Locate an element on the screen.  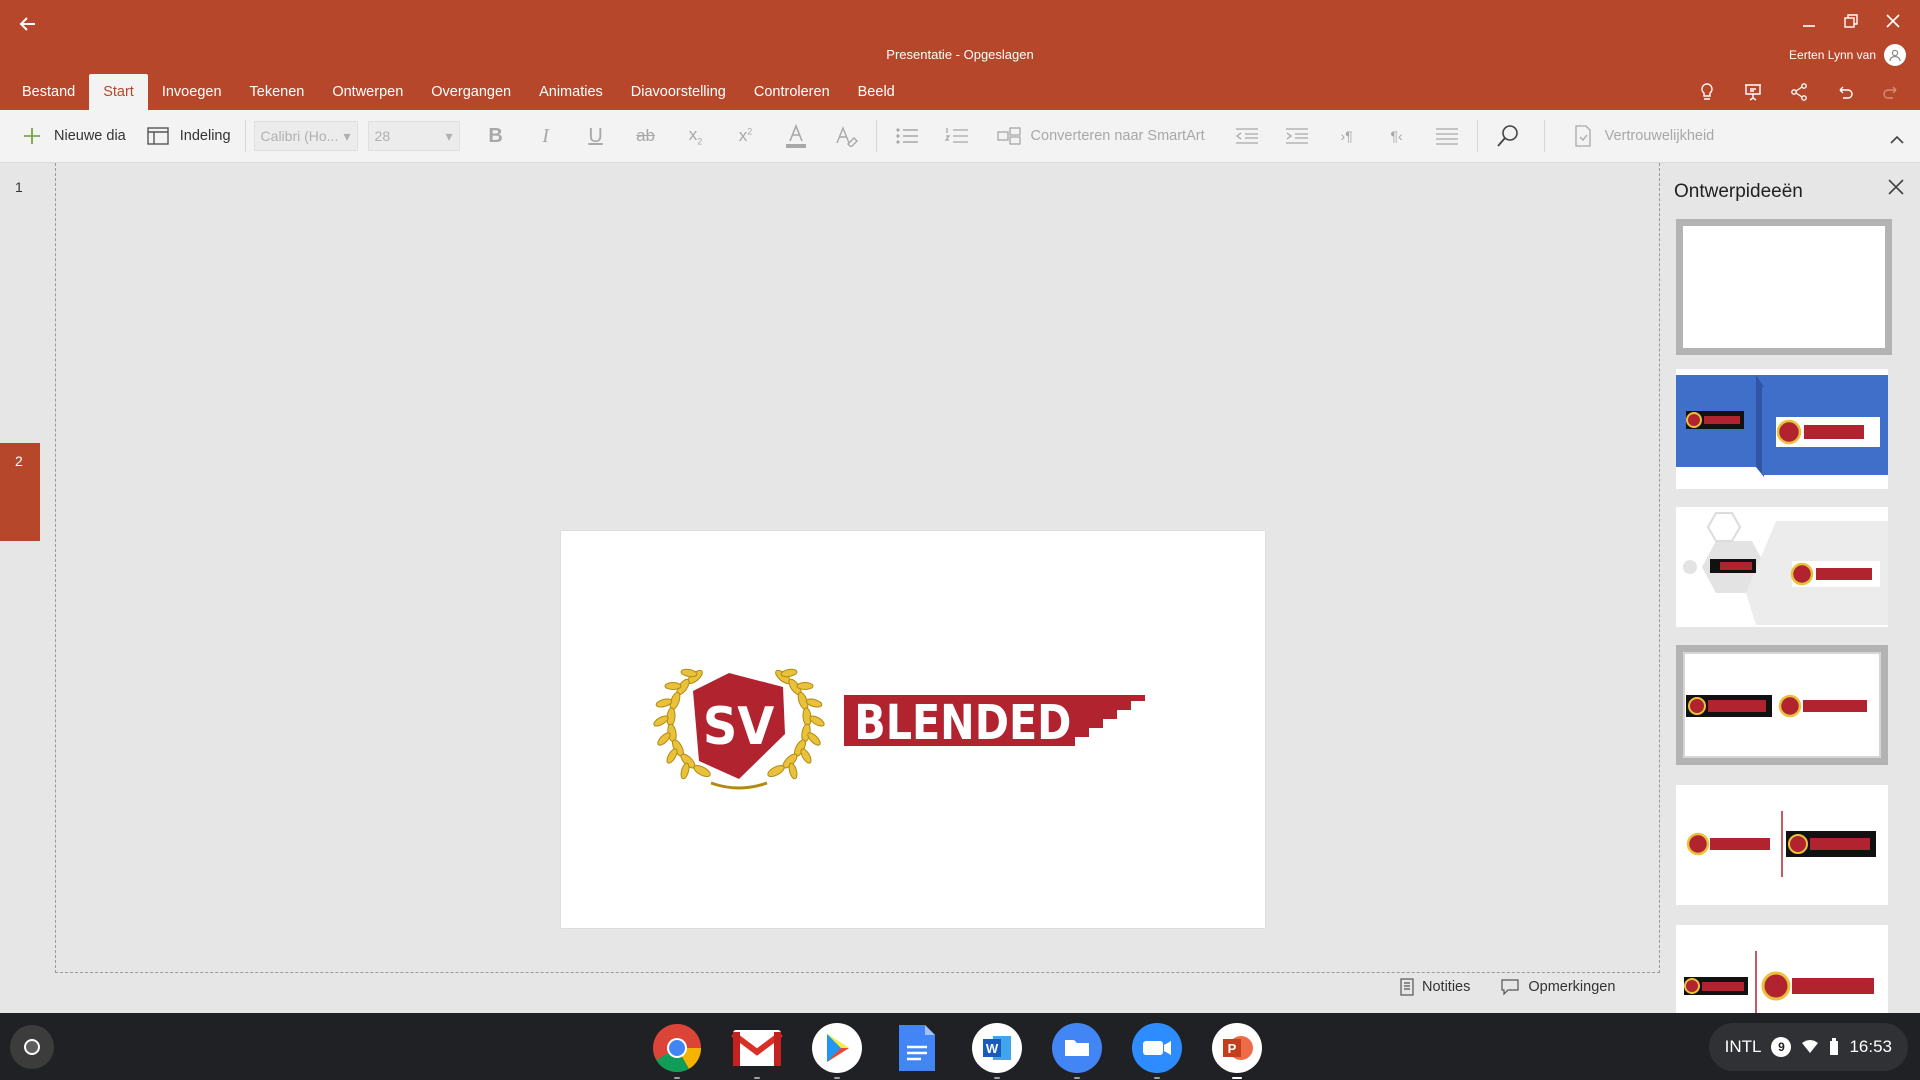
tab-start: Start is located at coordinates (118, 92).